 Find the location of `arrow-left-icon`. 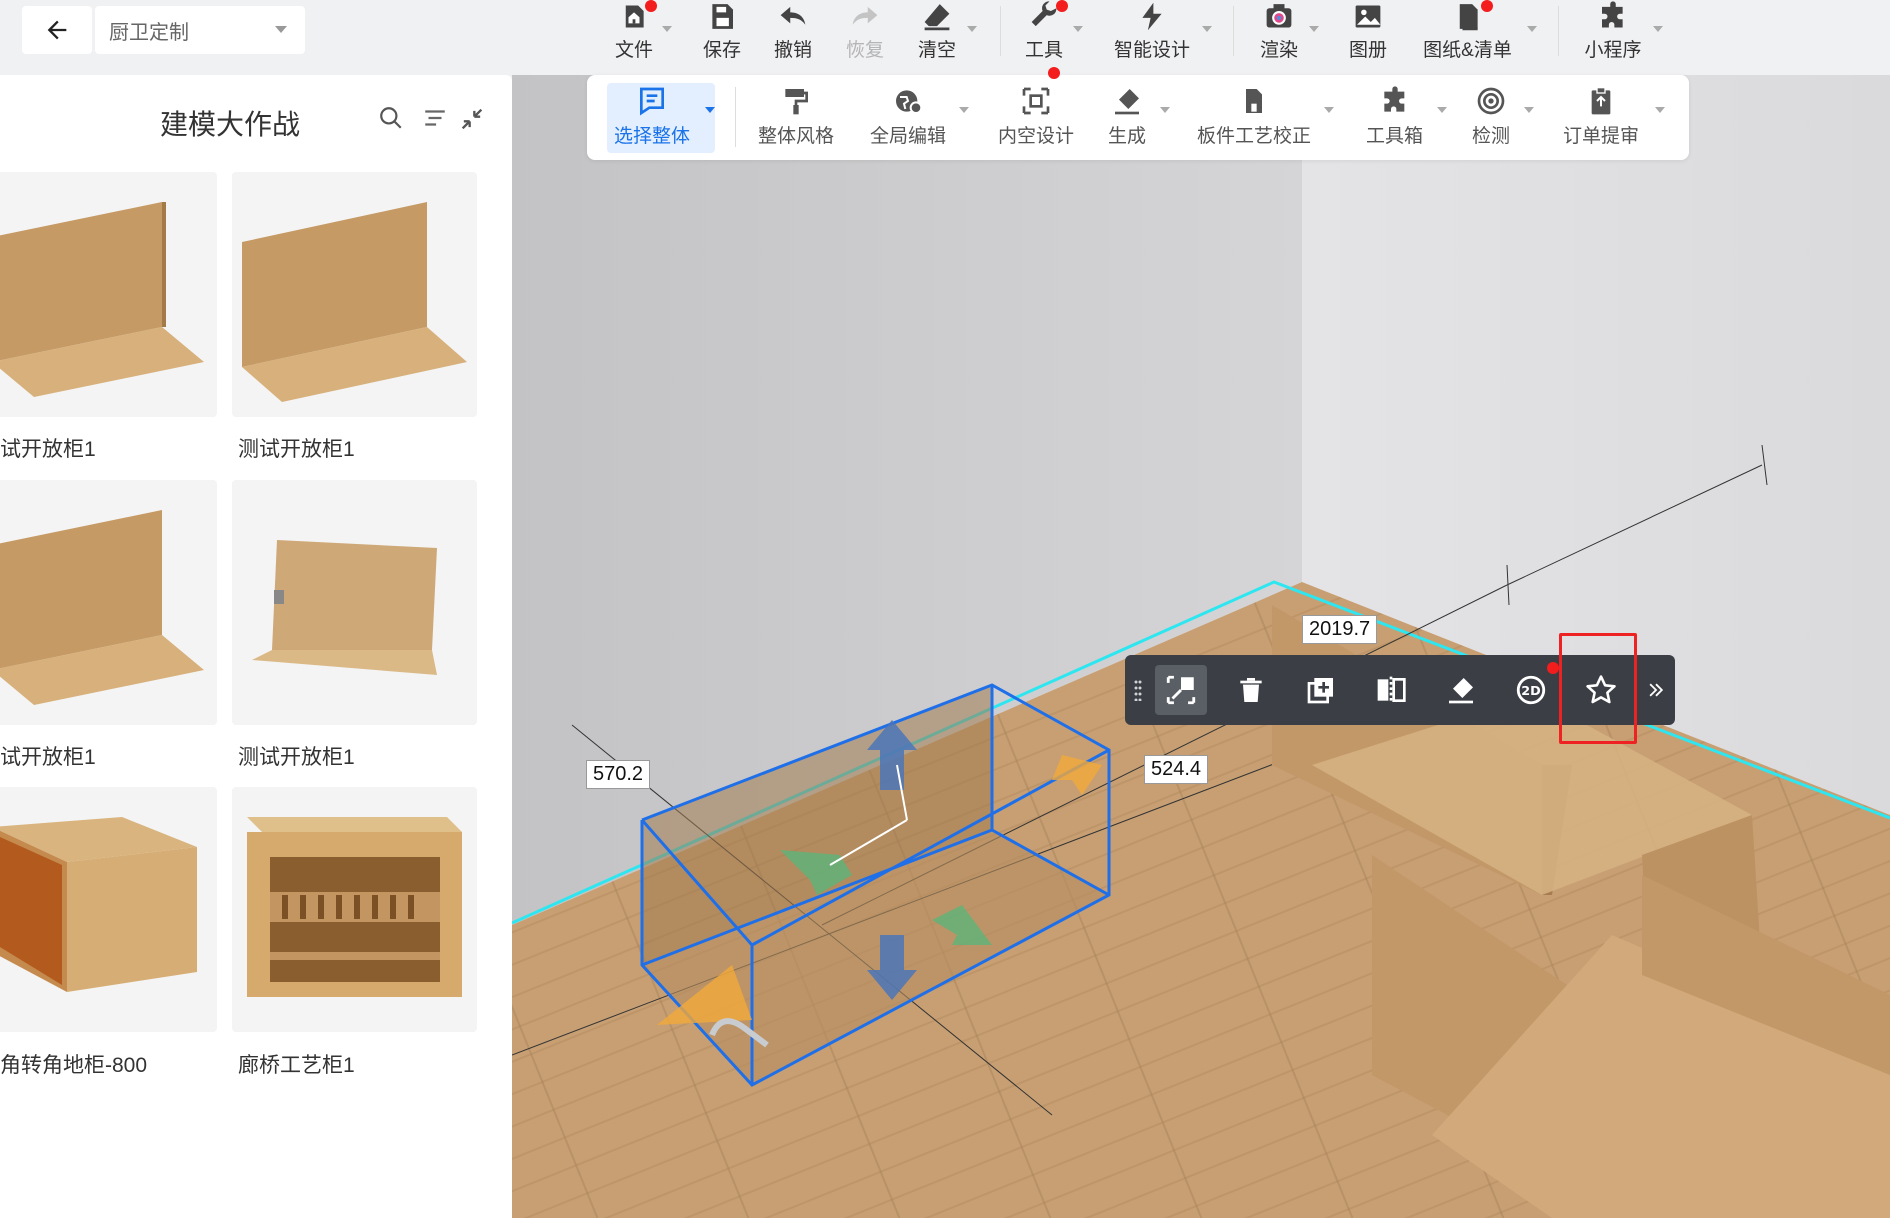

arrow-left-icon is located at coordinates (57, 30).